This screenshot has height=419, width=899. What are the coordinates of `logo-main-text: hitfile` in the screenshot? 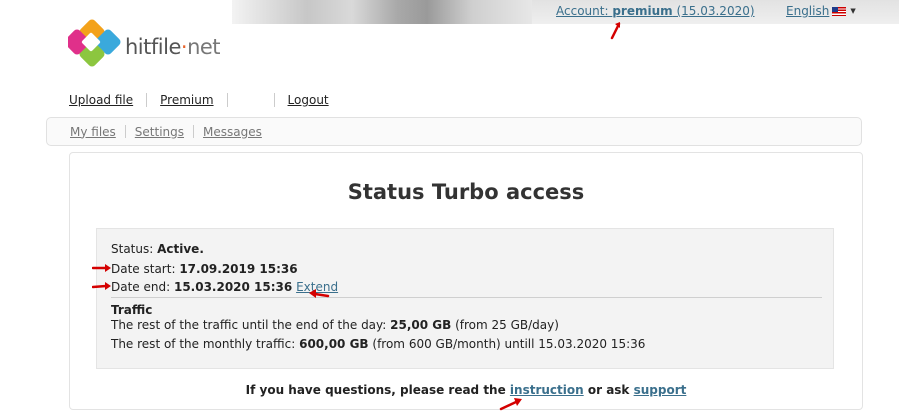 It's located at (153, 47).